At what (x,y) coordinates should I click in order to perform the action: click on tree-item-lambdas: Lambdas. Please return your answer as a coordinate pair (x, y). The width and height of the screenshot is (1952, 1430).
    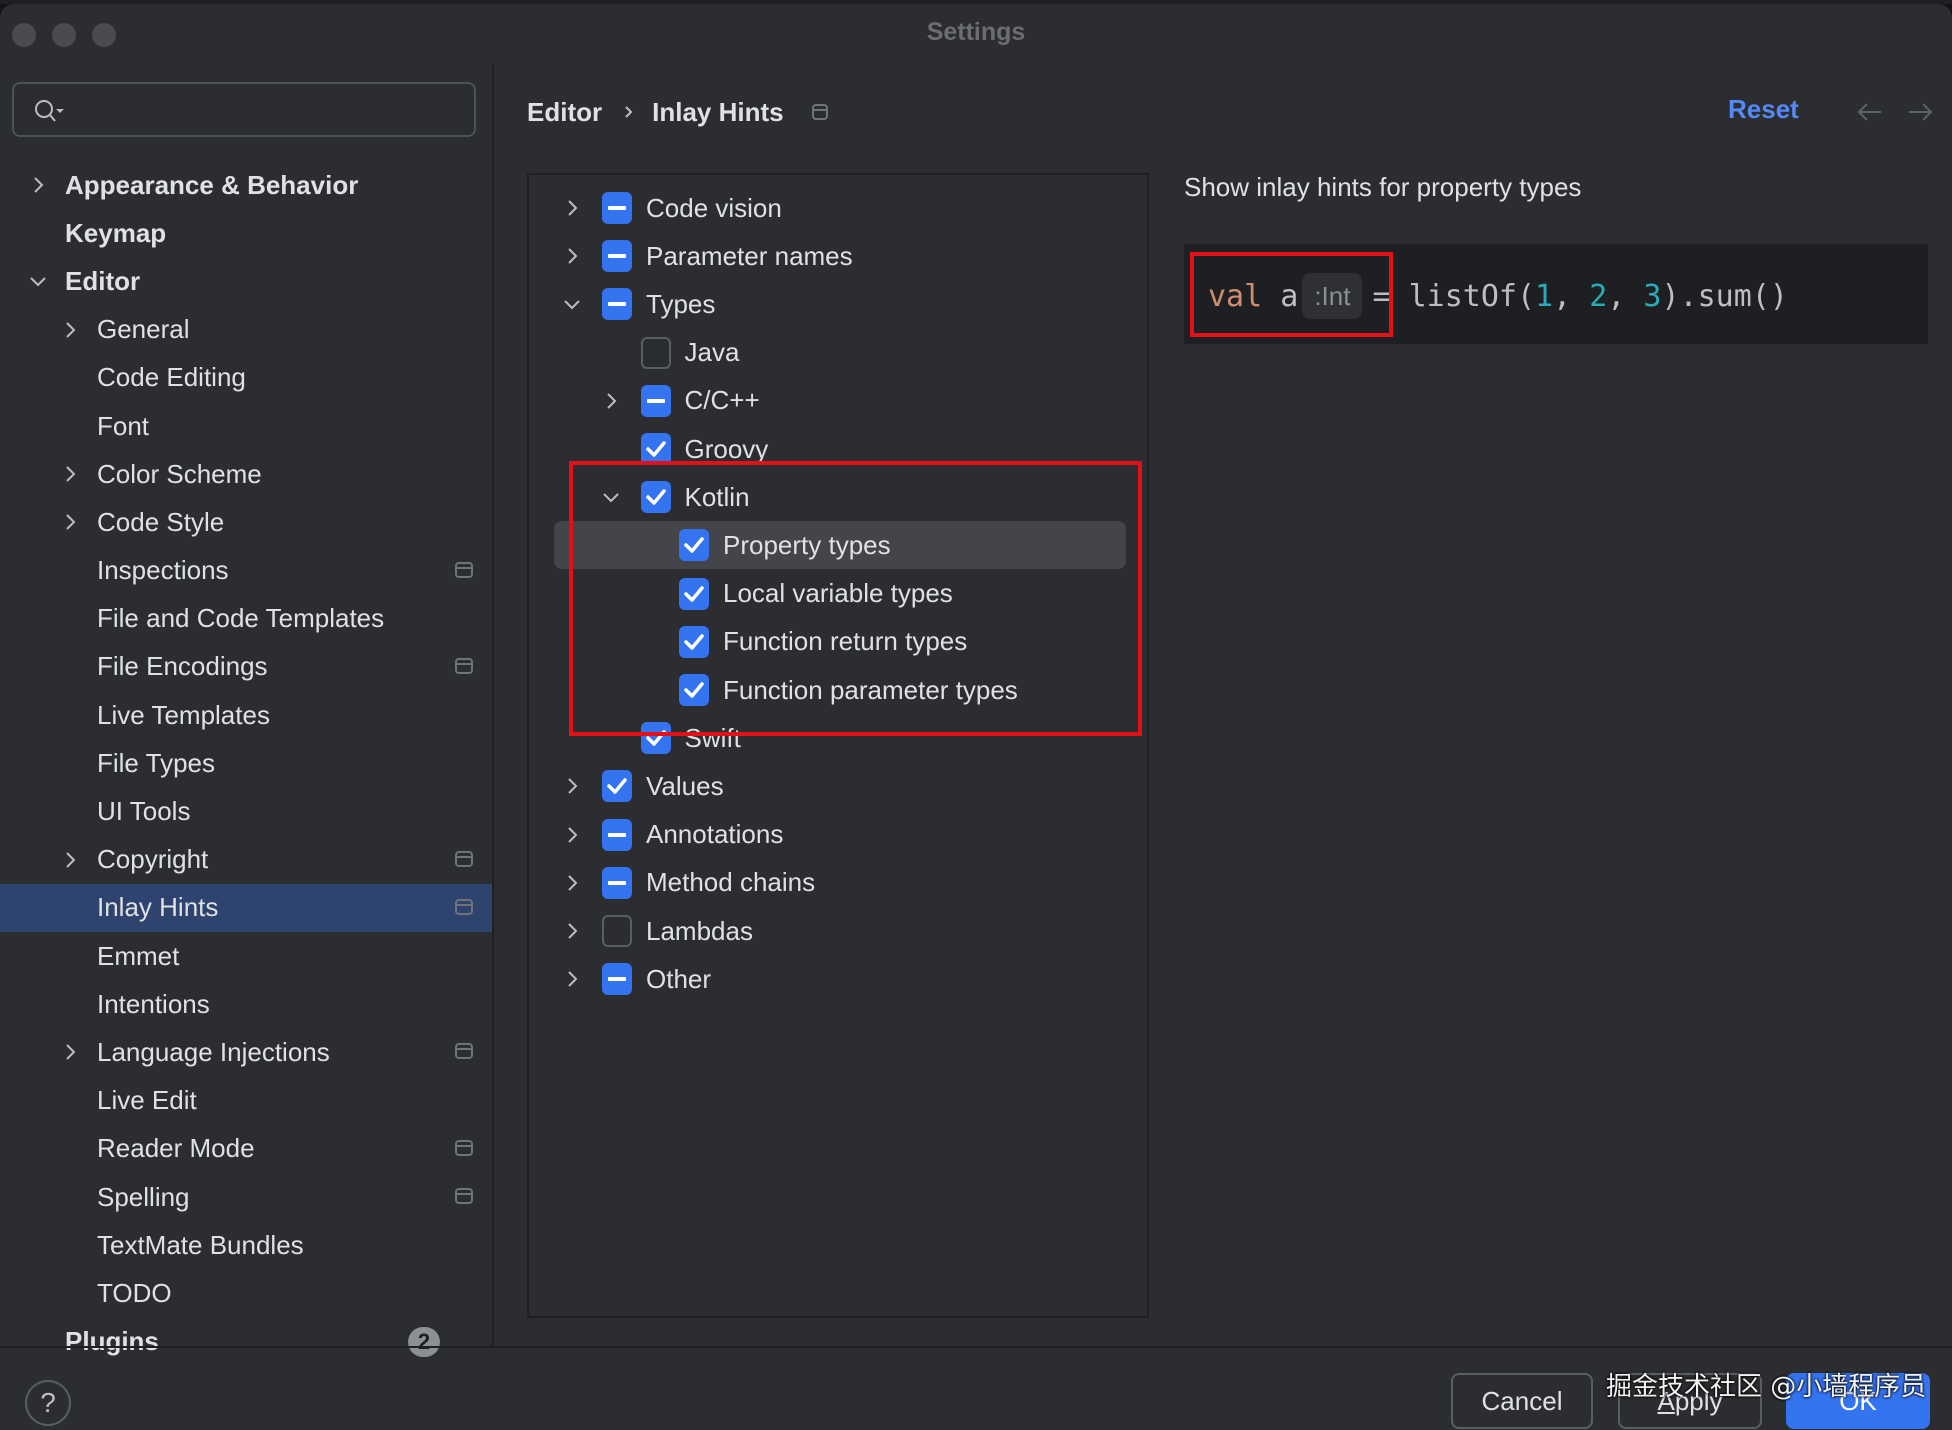
    Looking at the image, I should click on (838, 931).